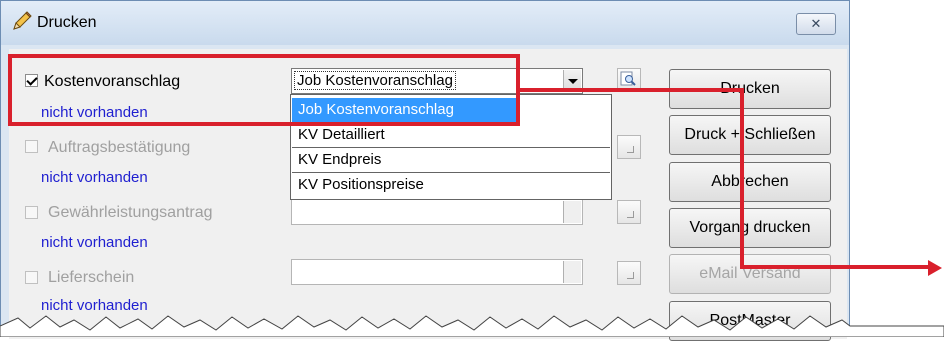  I want to click on gewaehrleistungsantrag-browse-button, so click(629, 212).